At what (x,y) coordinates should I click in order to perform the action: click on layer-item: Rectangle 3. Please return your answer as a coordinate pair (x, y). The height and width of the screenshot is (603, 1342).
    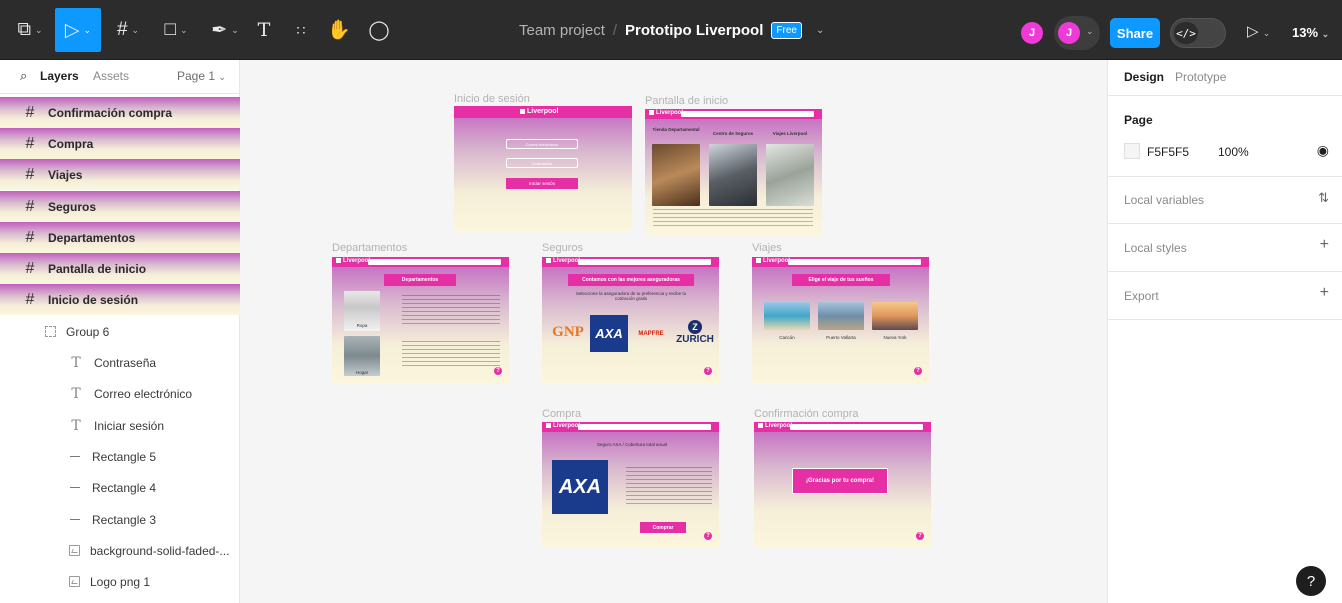
    Looking at the image, I should click on (120, 519).